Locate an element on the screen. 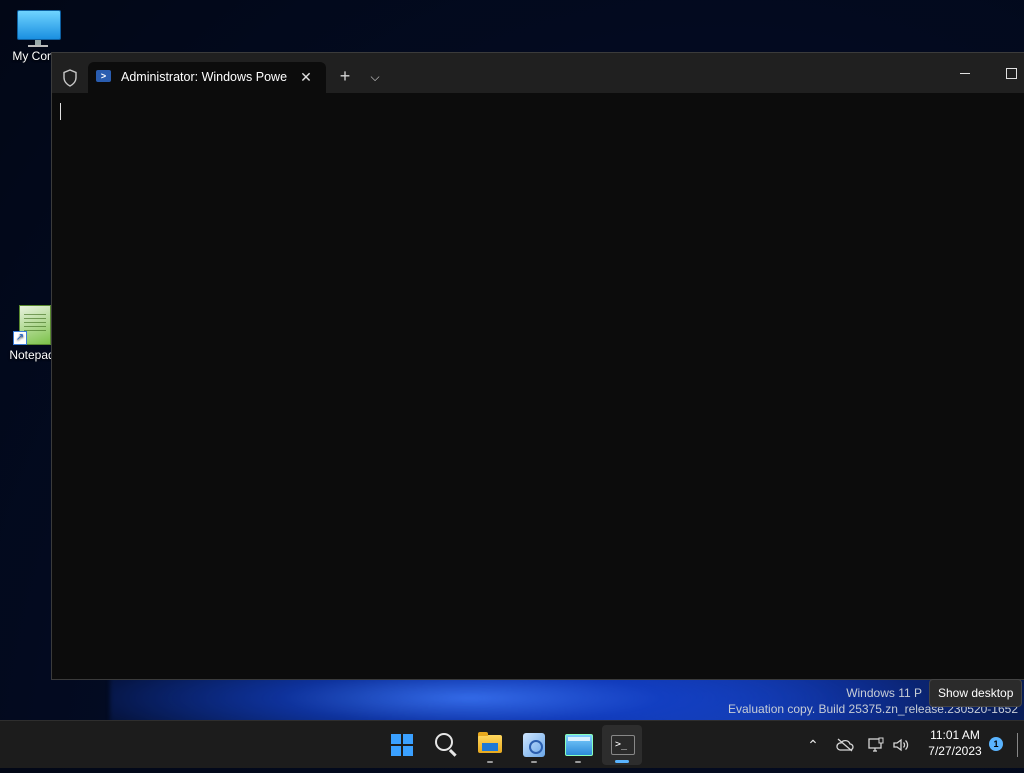 The height and width of the screenshot is (773, 1024). terminal-button: >_ is located at coordinates (622, 745).